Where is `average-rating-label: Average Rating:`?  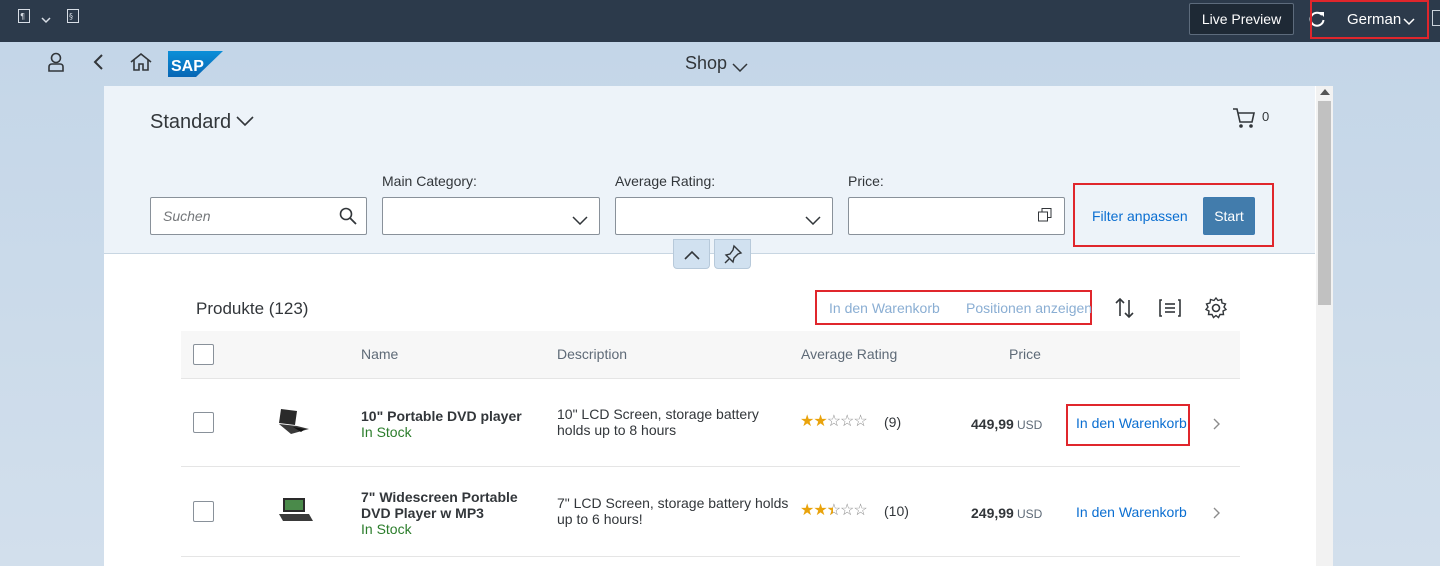
average-rating-label: Average Rating: is located at coordinates (665, 181).